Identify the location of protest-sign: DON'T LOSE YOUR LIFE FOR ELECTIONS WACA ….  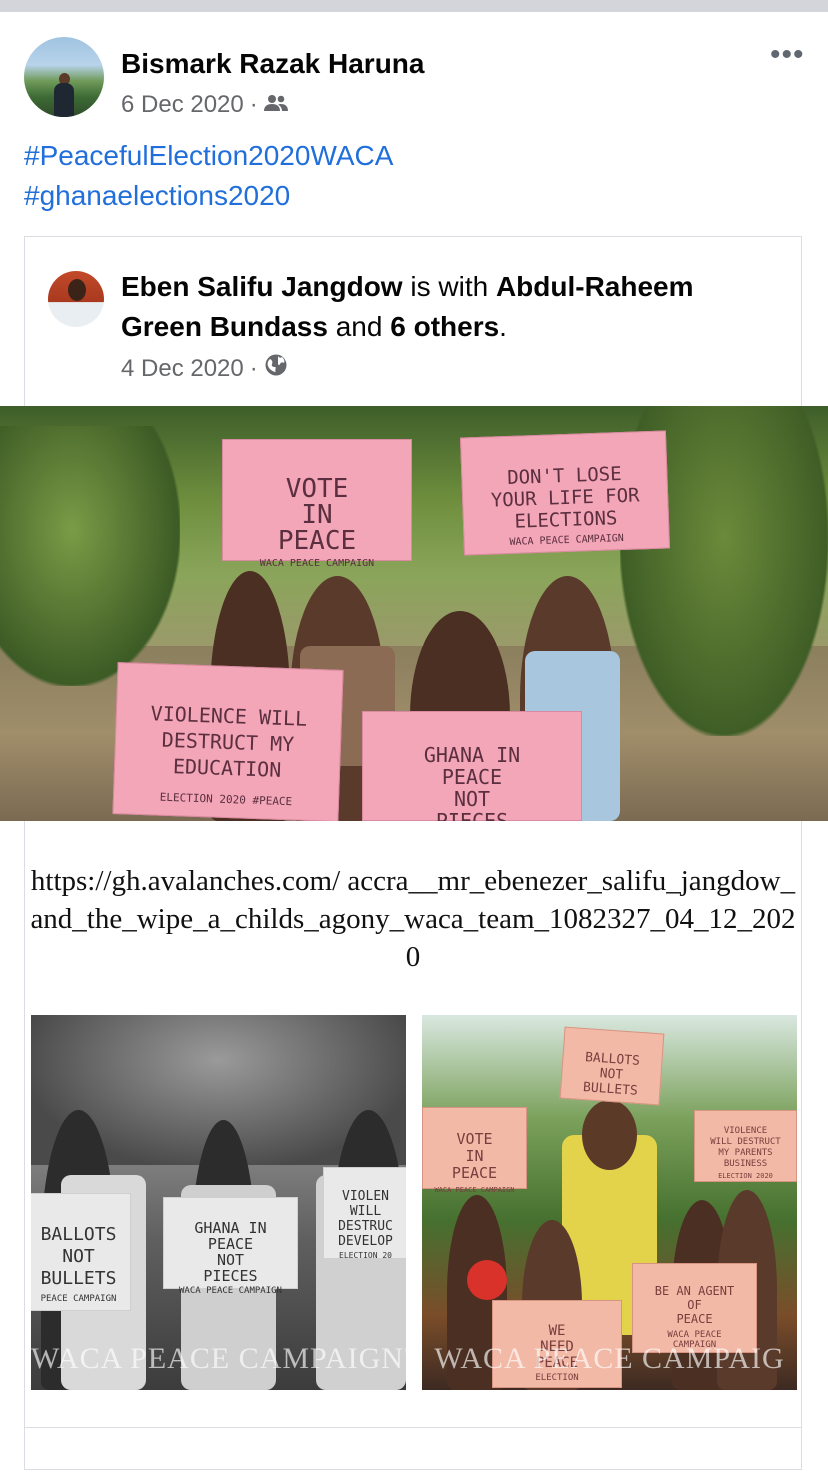
(565, 493).